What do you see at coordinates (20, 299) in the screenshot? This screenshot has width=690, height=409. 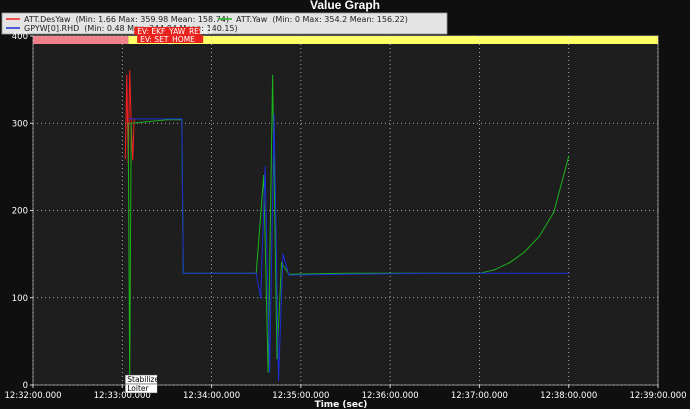 I see `y-tick-label-1: 100` at bounding box center [20, 299].